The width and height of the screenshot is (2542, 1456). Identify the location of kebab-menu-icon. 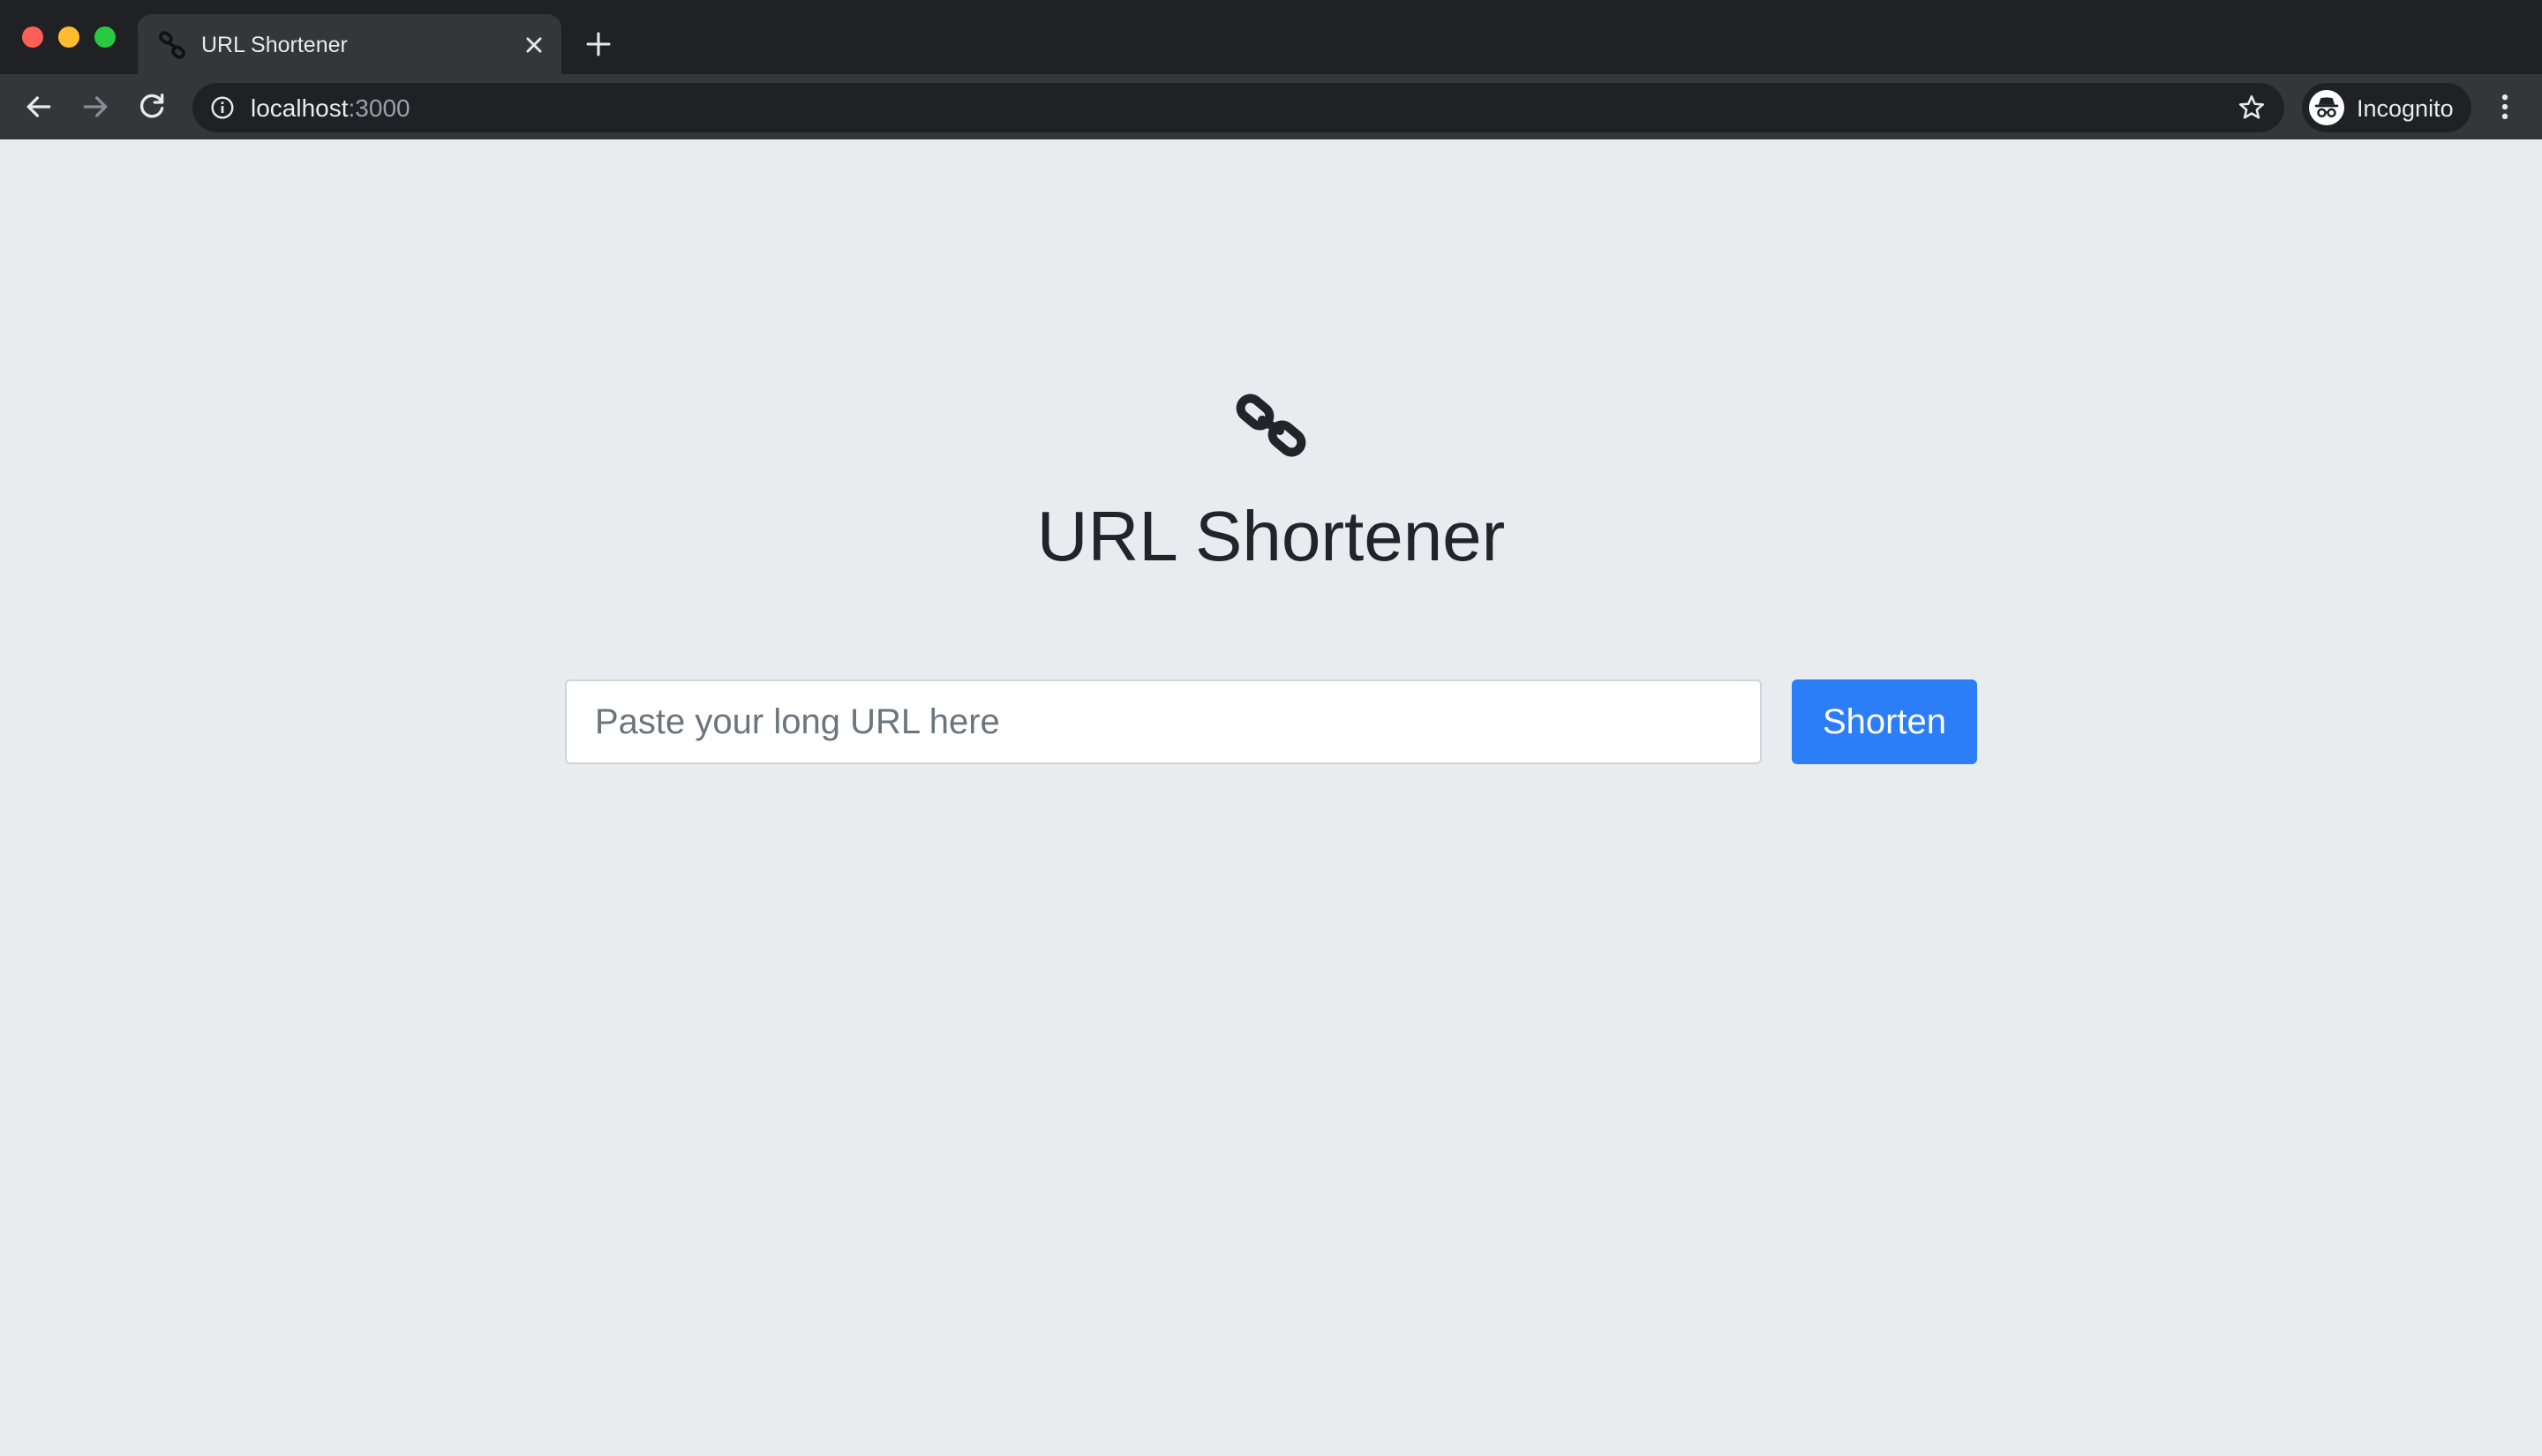
(2505, 106).